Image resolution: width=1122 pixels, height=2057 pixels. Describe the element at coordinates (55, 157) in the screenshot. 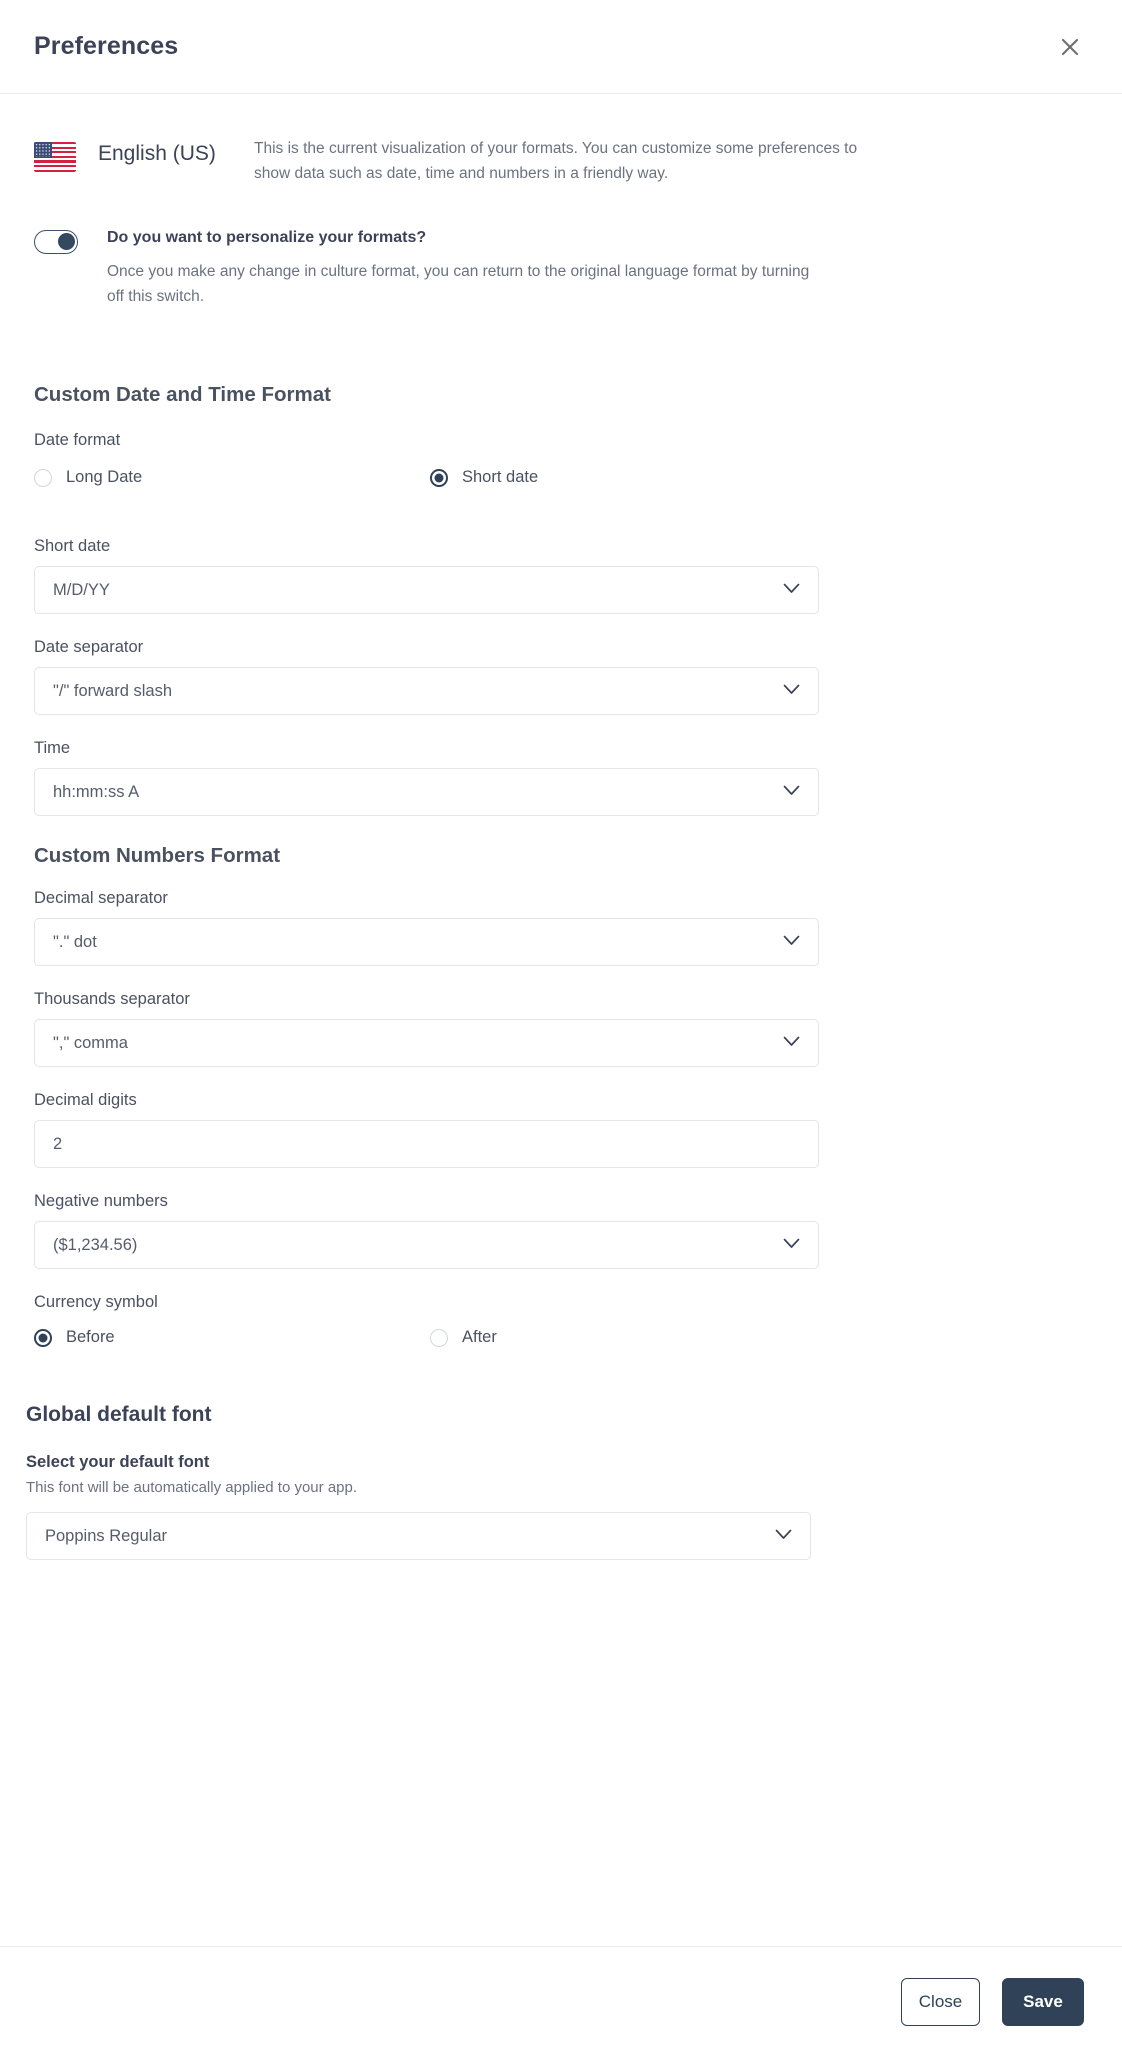

I see `us-flag-icon` at that location.